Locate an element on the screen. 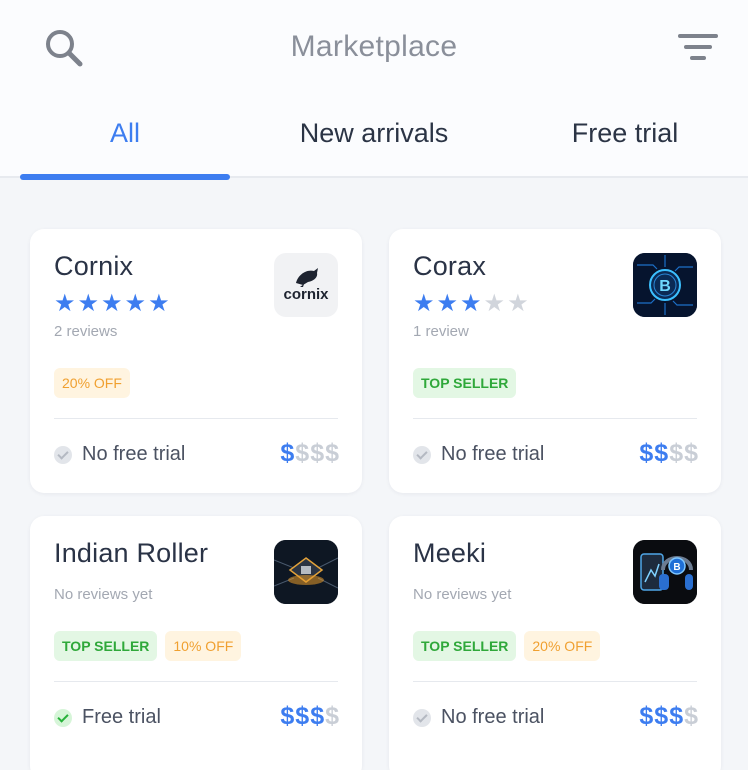 The height and width of the screenshot is (770, 748). tab-all: All is located at coordinates (125, 133).